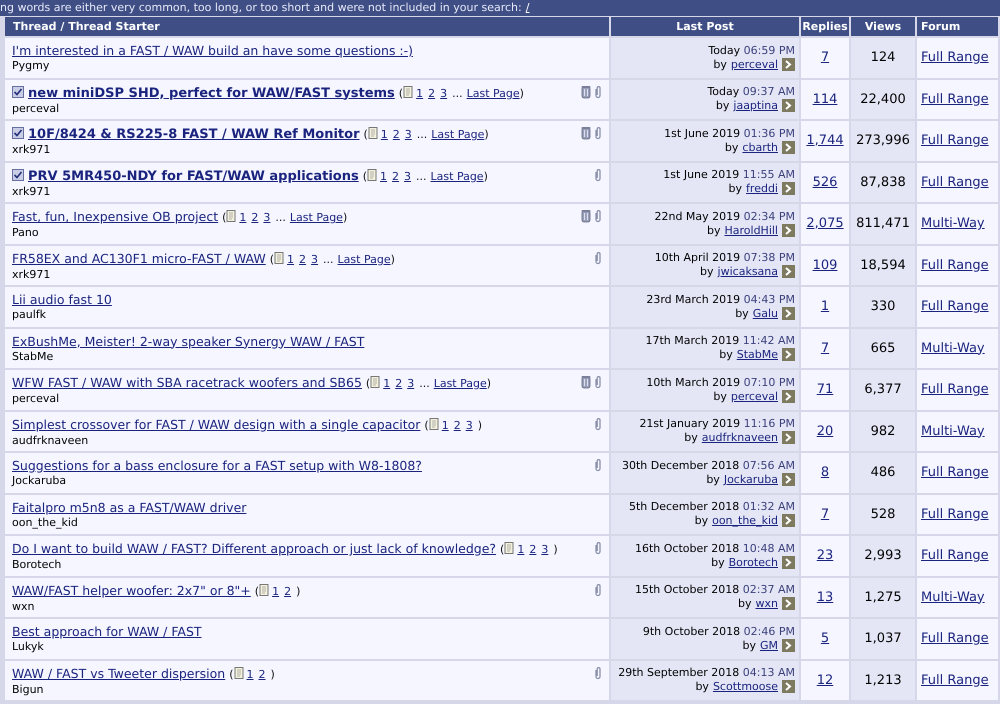 This screenshot has height=704, width=1000. What do you see at coordinates (825, 555) in the screenshot?
I see `replies-link: 23` at bounding box center [825, 555].